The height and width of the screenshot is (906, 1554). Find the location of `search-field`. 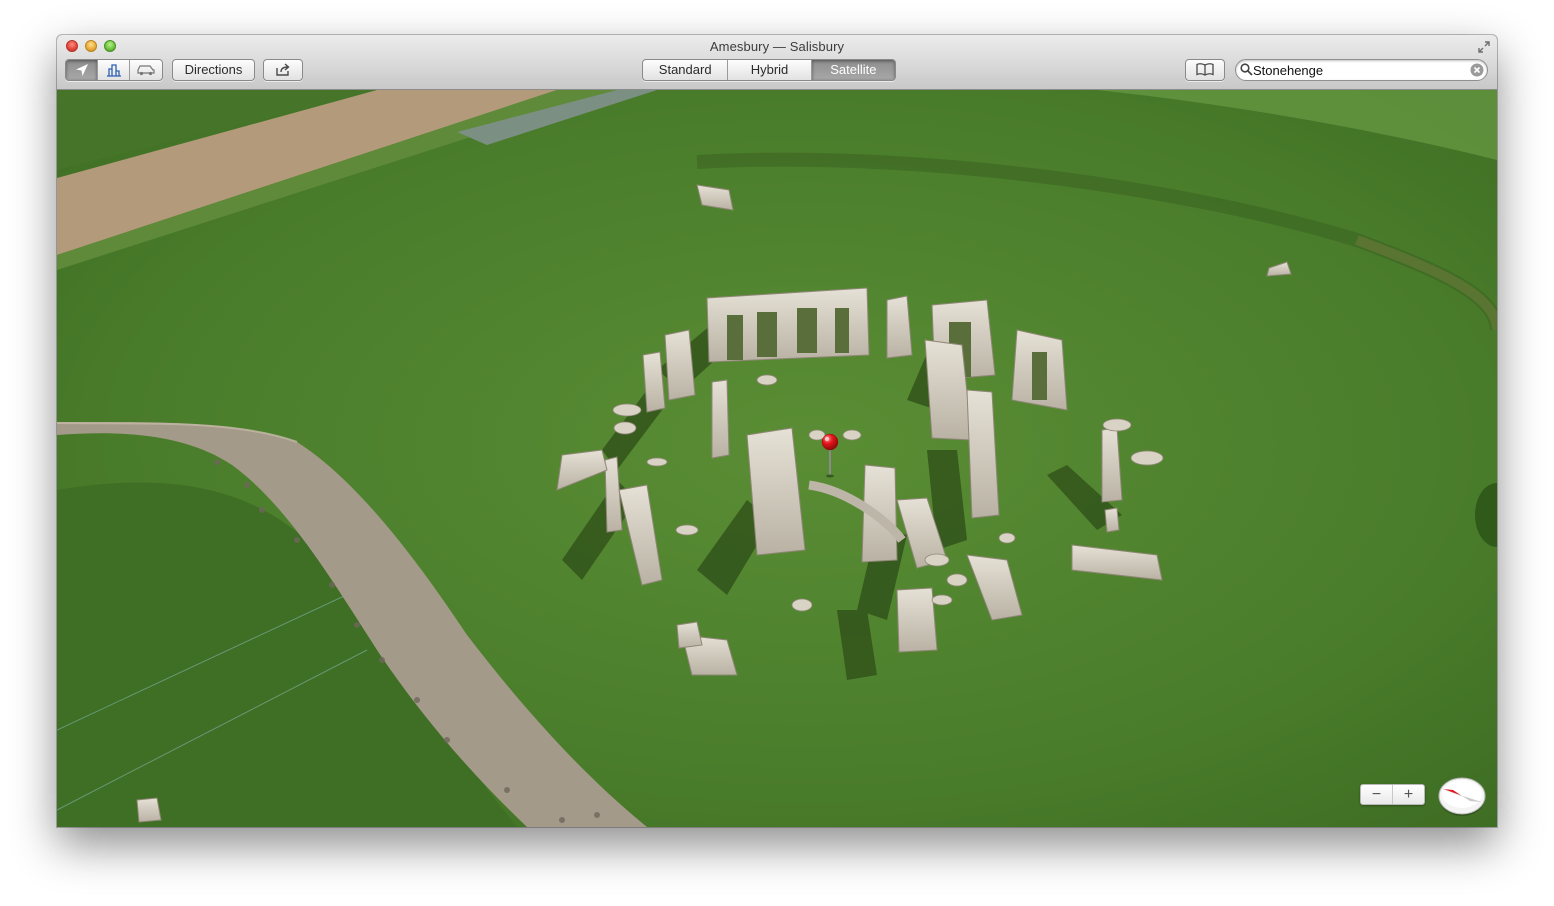

search-field is located at coordinates (1361, 70).